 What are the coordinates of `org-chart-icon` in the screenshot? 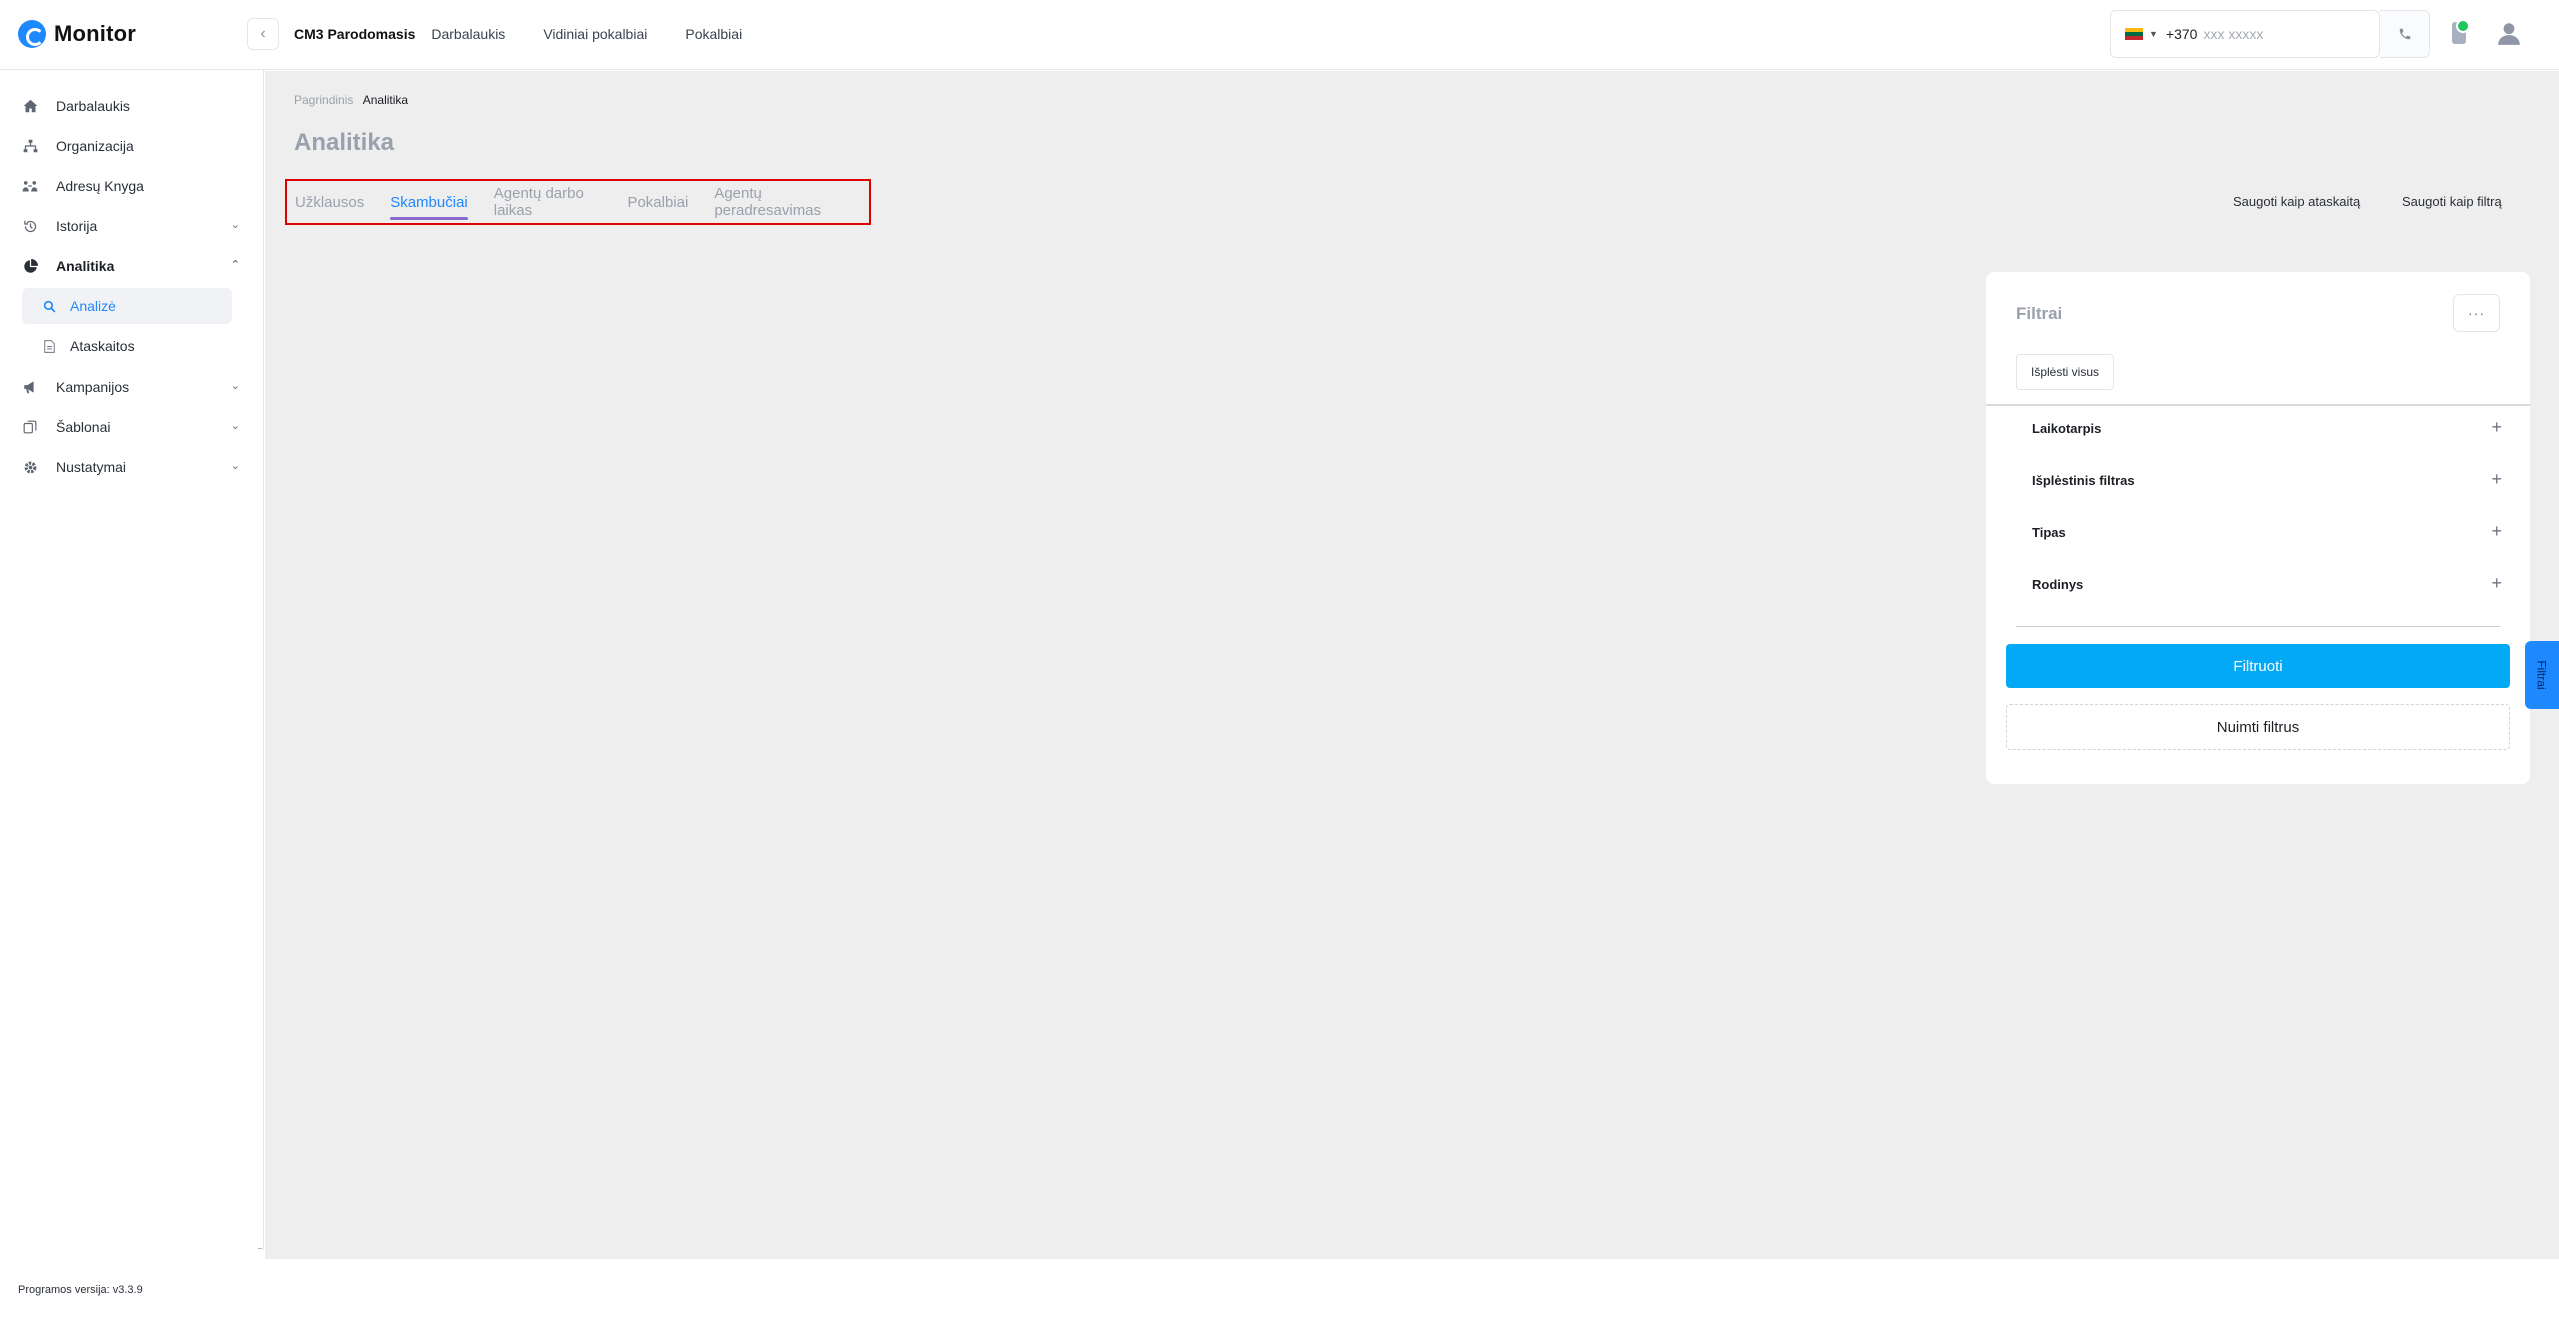 It's located at (30, 146).